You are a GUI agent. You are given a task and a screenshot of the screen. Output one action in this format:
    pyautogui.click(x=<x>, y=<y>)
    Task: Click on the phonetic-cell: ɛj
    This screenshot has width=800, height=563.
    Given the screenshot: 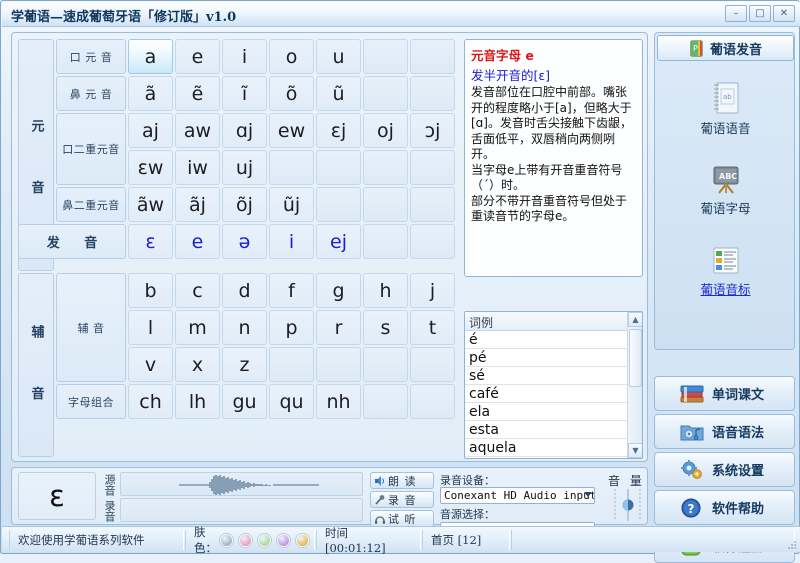 What is the action you would take?
    pyautogui.click(x=338, y=130)
    